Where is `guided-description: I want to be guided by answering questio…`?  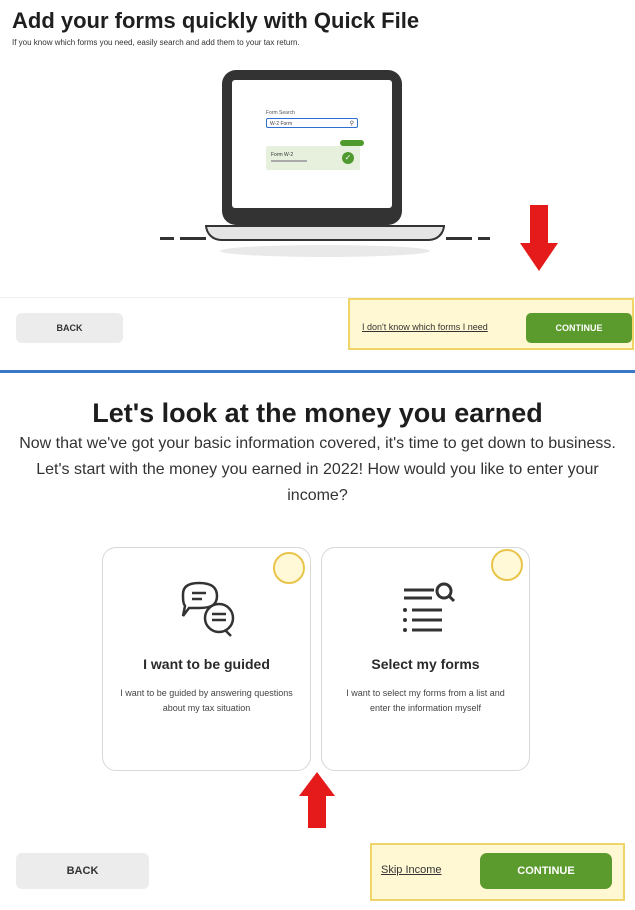
guided-description: I want to be guided by answering questio… is located at coordinates (206, 700).